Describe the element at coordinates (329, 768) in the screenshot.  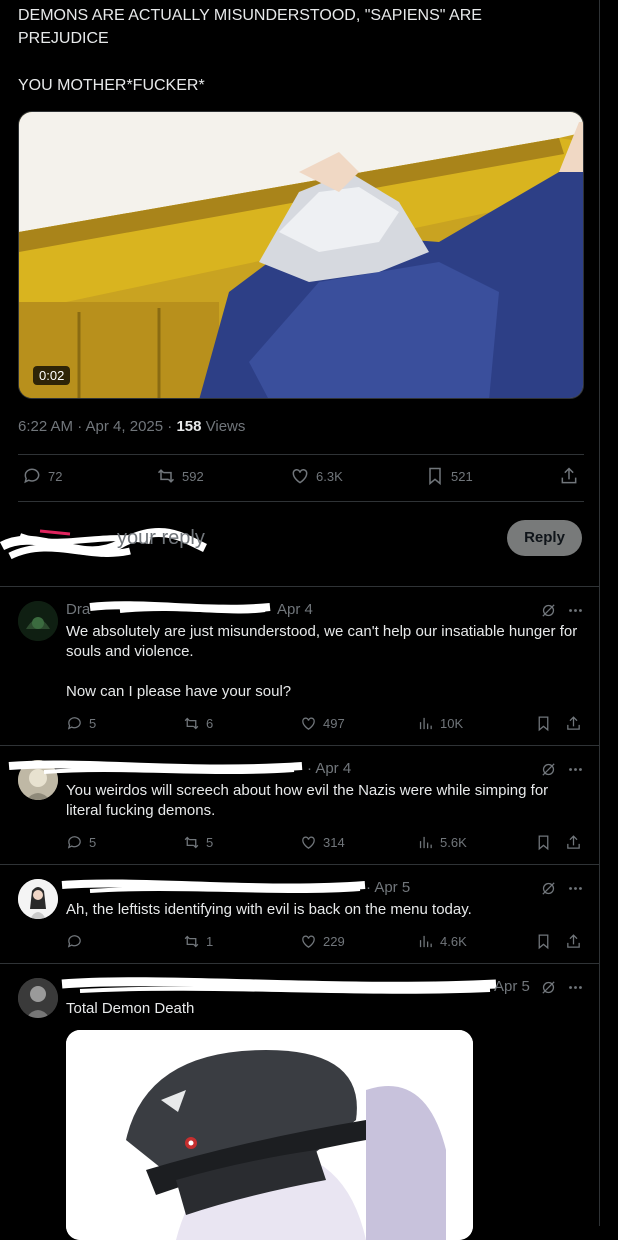
I see `reply-date: · Apr 4` at that location.